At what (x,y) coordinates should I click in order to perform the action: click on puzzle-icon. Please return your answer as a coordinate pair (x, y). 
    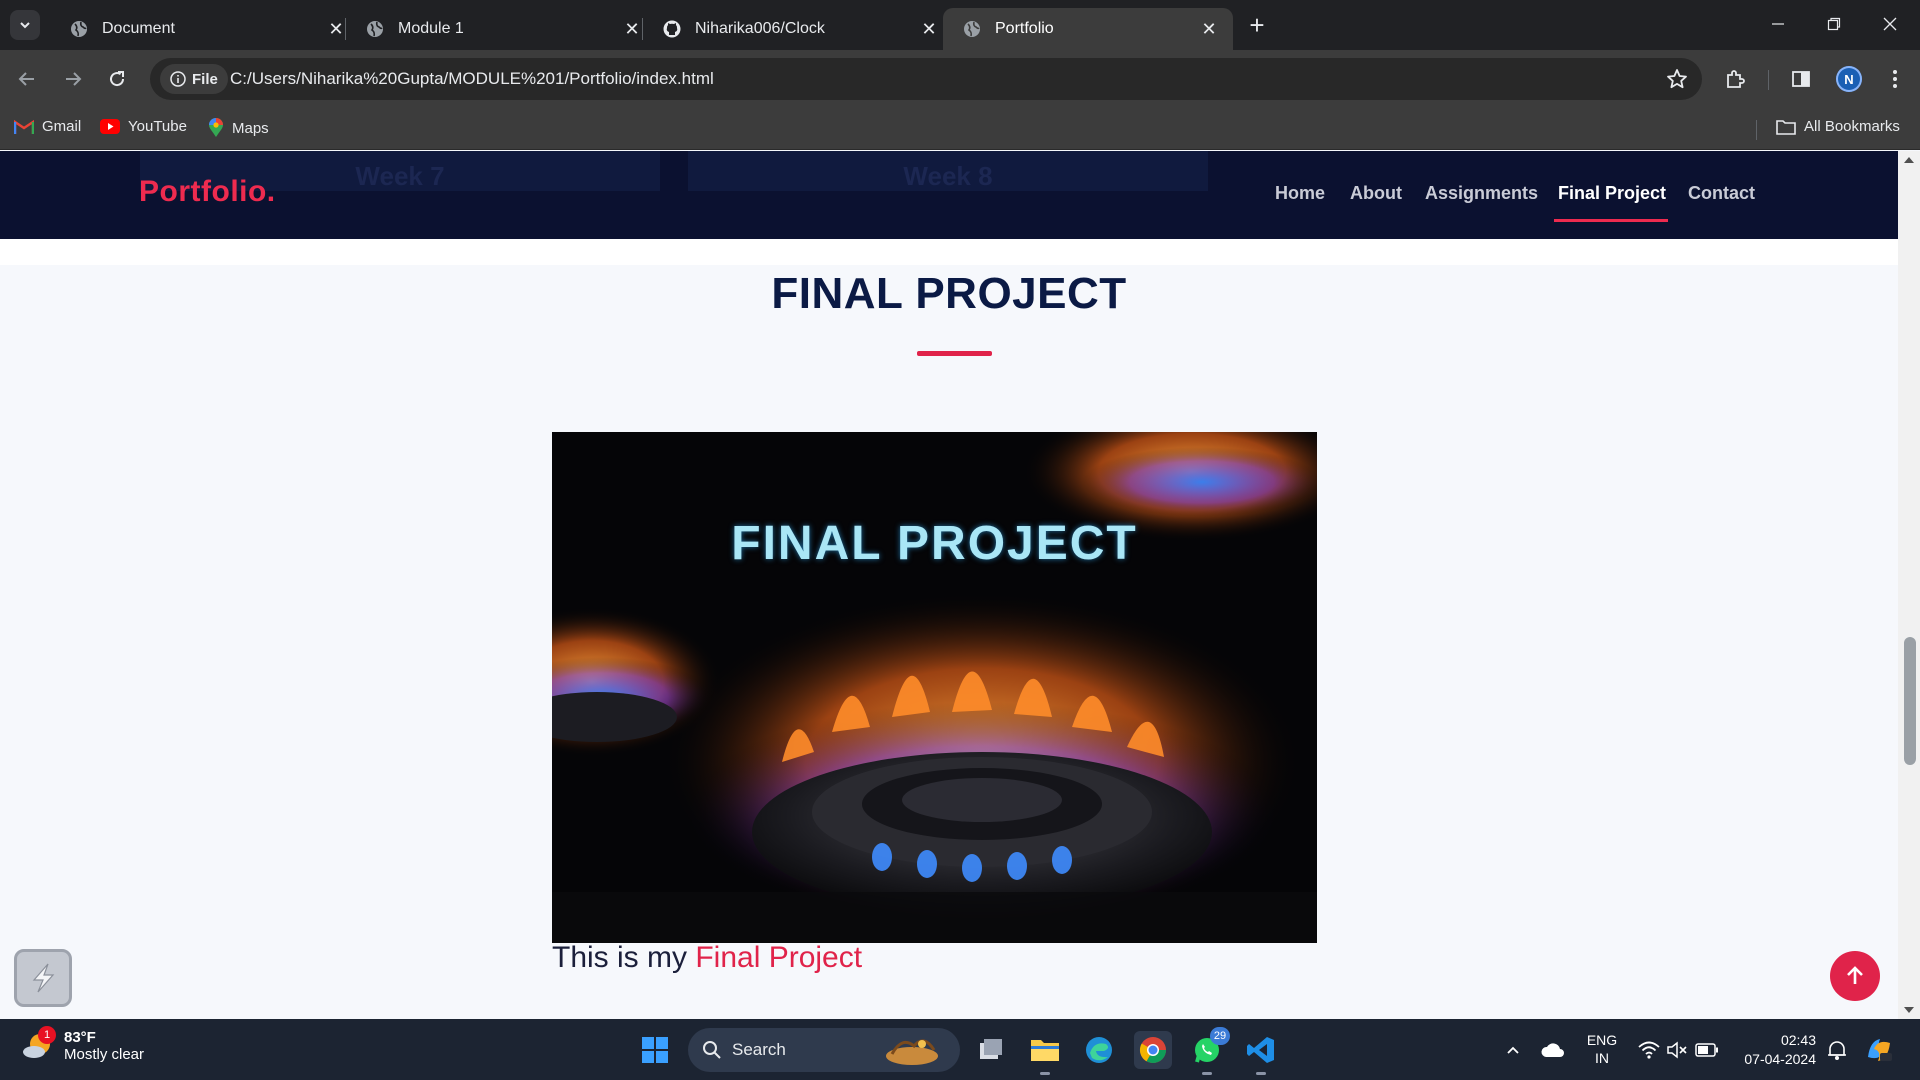
    Looking at the image, I should click on (1736, 79).